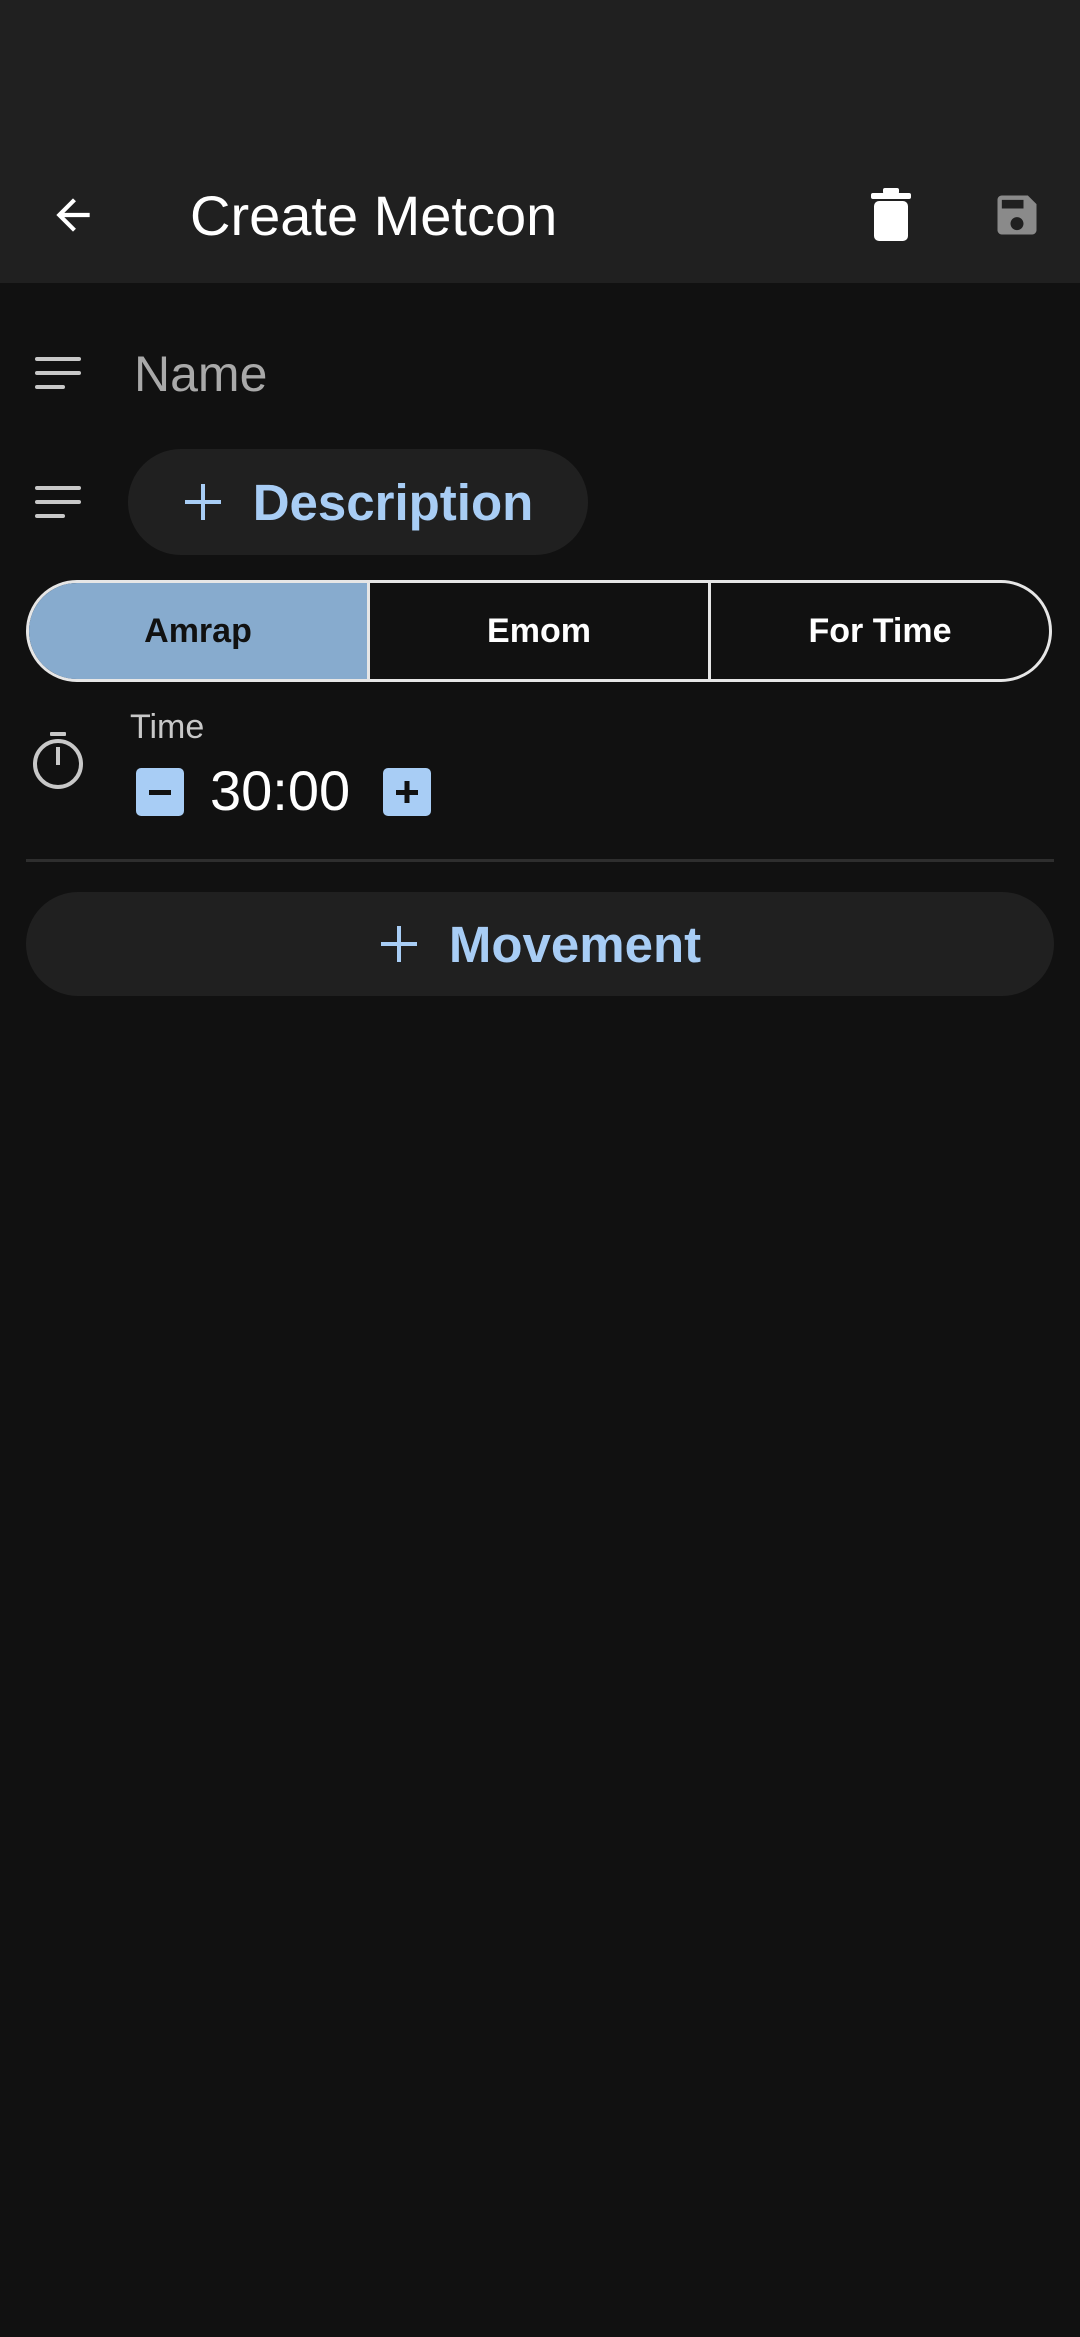 Image resolution: width=1080 pixels, height=2337 pixels. I want to click on segment-for-time: For Time, so click(878, 631).